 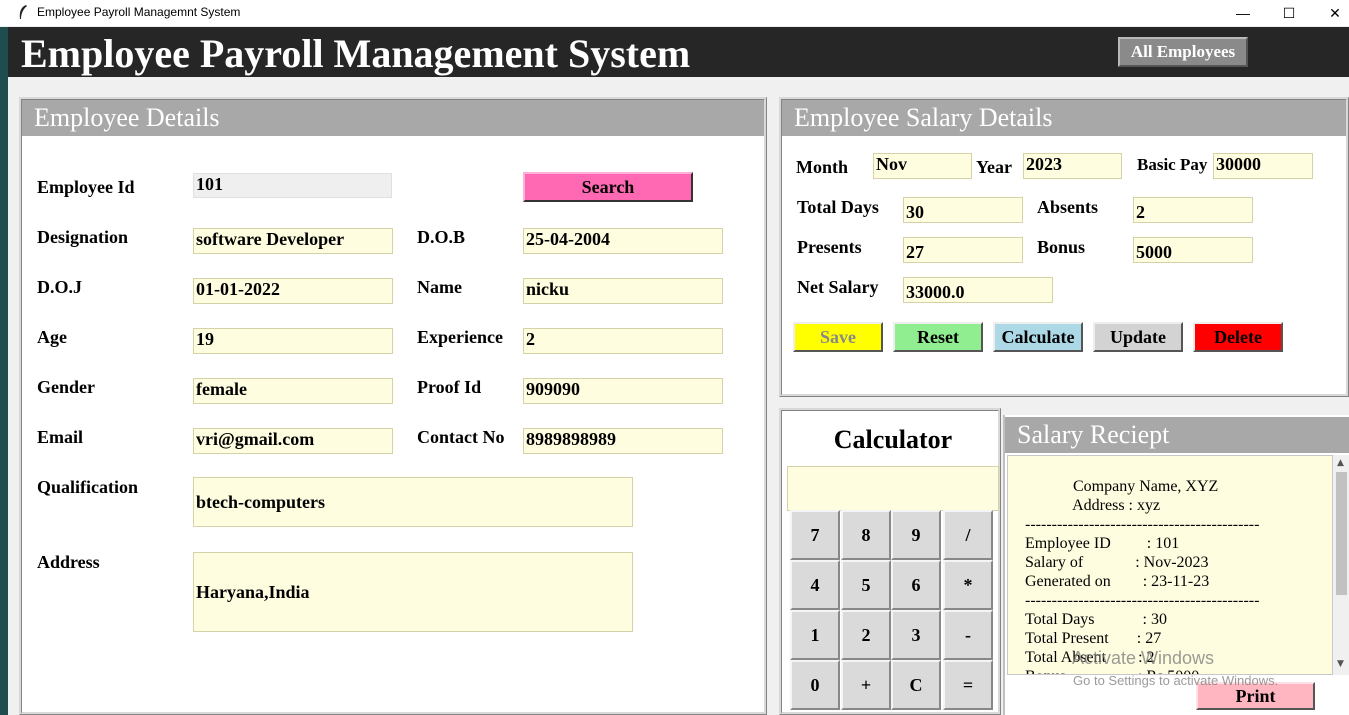 I want to click on feather-icon, so click(x=23, y=12).